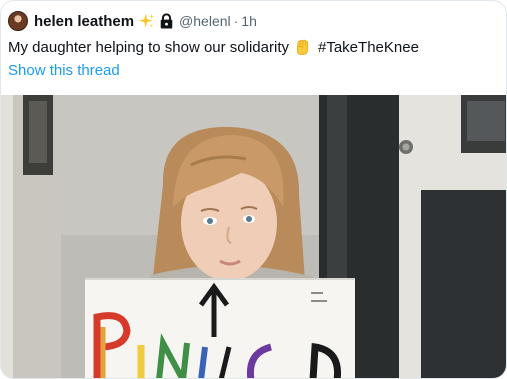 Image resolution: width=507 pixels, height=379 pixels. I want to click on show-thread-link: Show this thread, so click(64, 70).